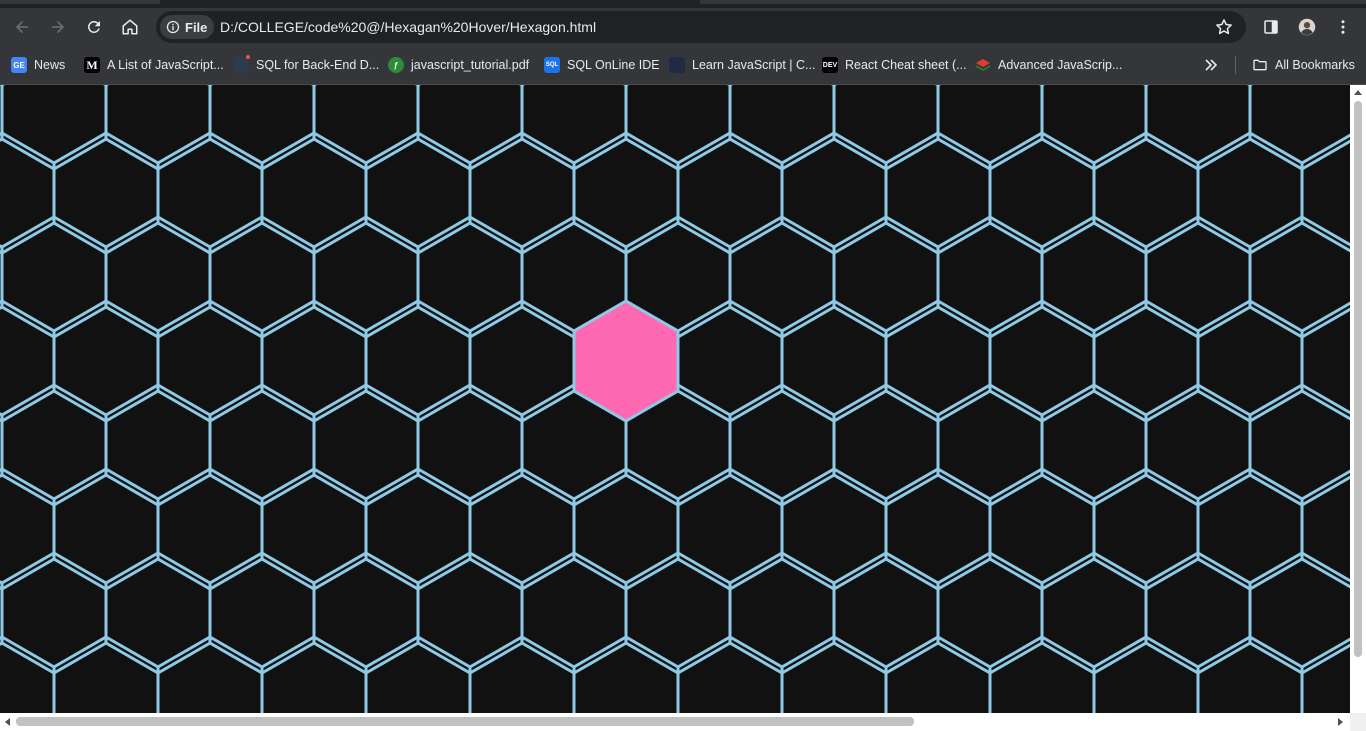 The height and width of the screenshot is (731, 1366). Describe the element at coordinates (94, 27) in the screenshot. I see `reload-button` at that location.